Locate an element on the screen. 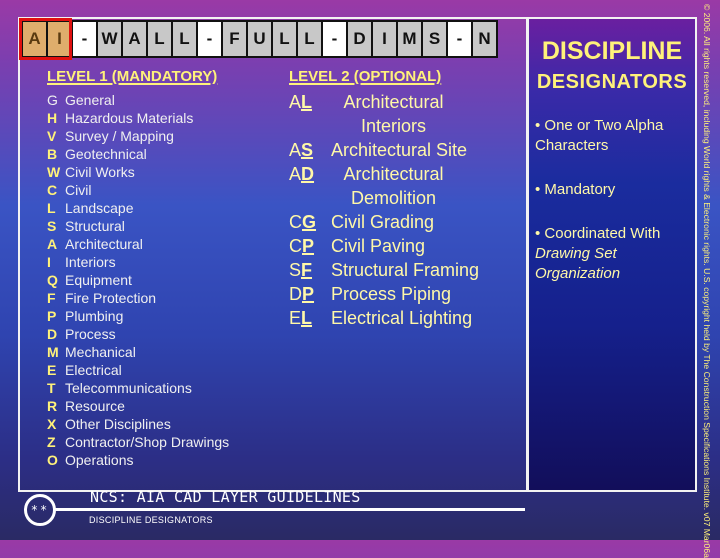 This screenshot has height=558, width=720. level1-item: O Operations is located at coordinates (138, 460).